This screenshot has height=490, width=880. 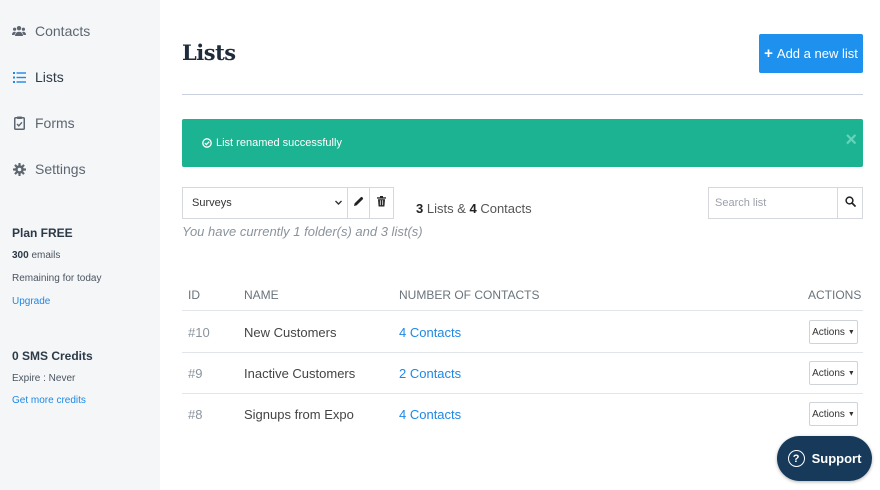 I want to click on question-icon: ?, so click(x=796, y=458).